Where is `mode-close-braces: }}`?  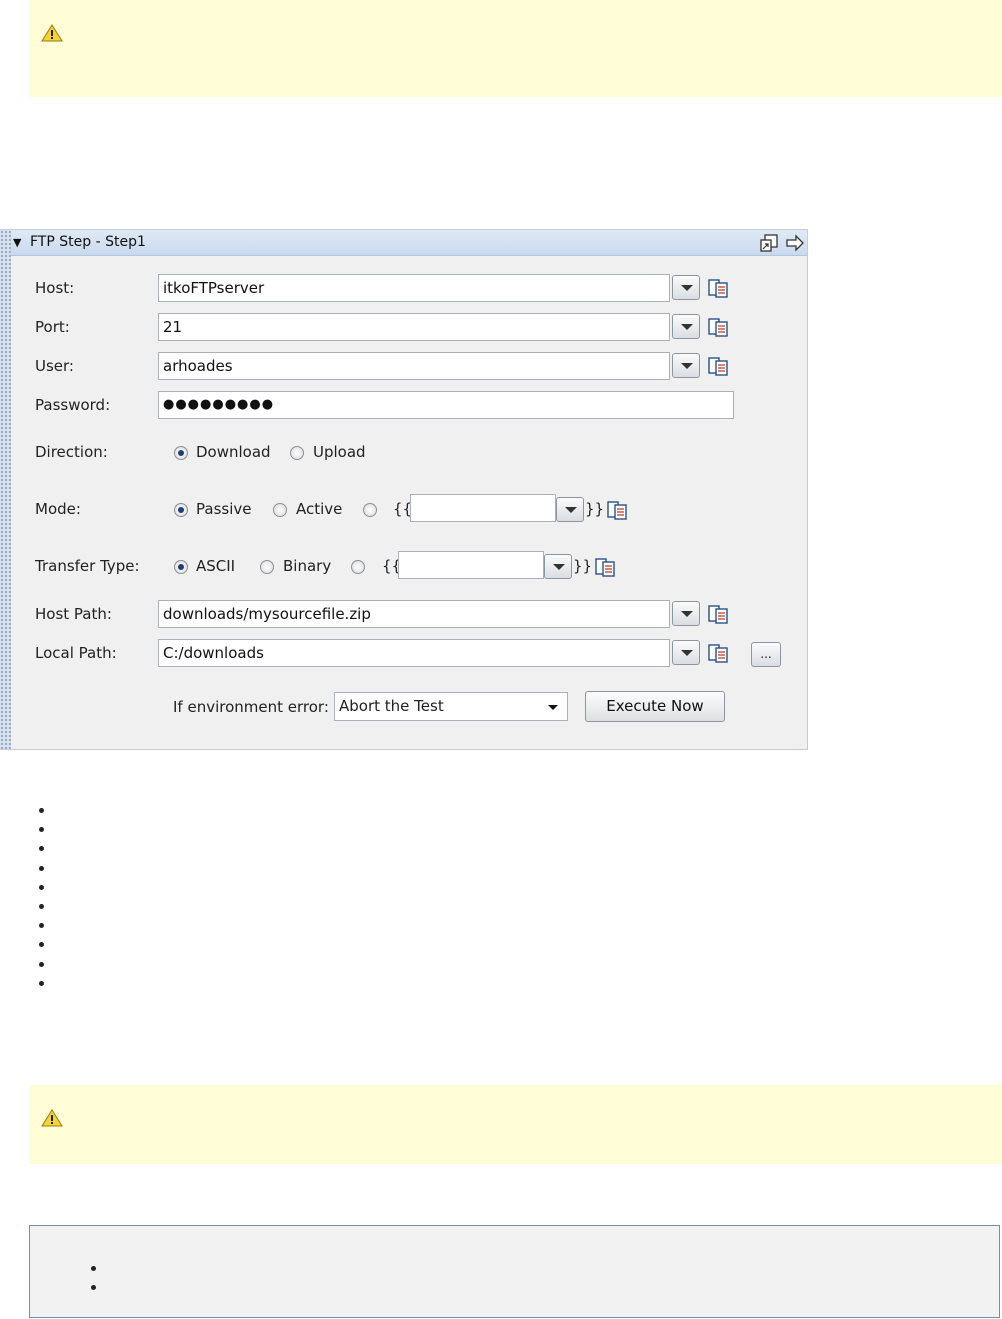
mode-close-braces: }} is located at coordinates (595, 509).